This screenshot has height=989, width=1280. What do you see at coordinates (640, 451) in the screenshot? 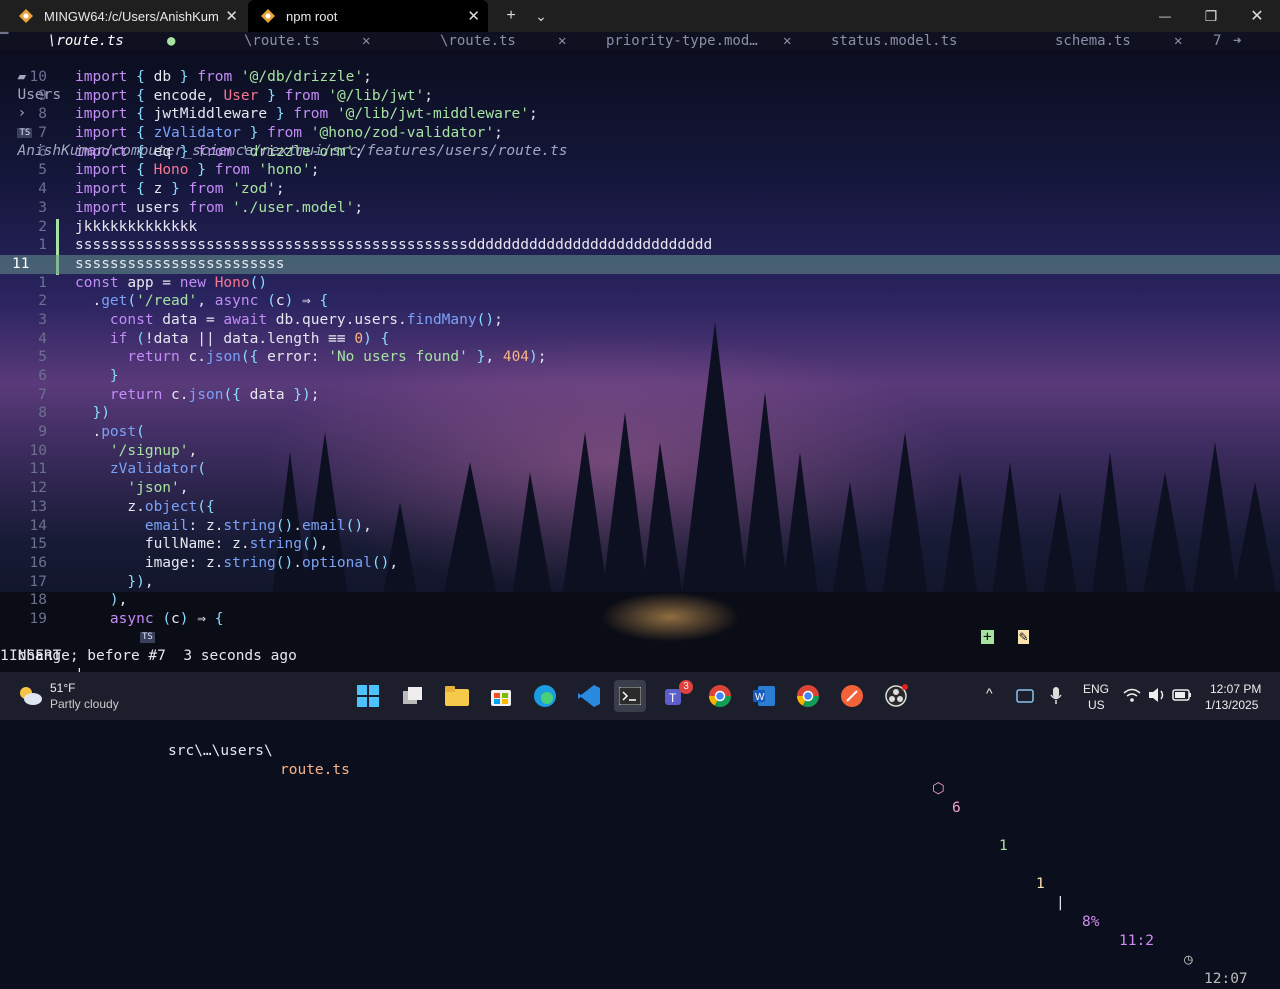
I see `code-line: 10 '/signup',` at bounding box center [640, 451].